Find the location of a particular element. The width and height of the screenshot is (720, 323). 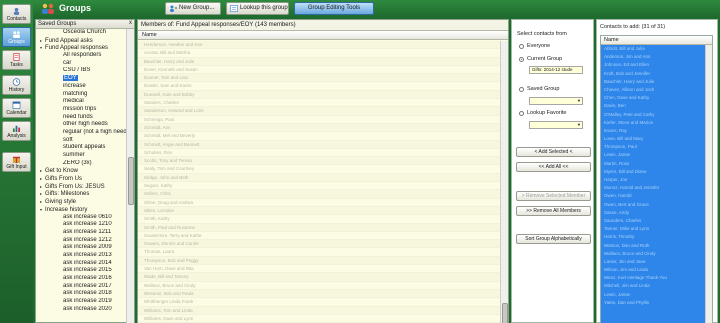

nav-tasks-button: Tasks is located at coordinates (16, 60).